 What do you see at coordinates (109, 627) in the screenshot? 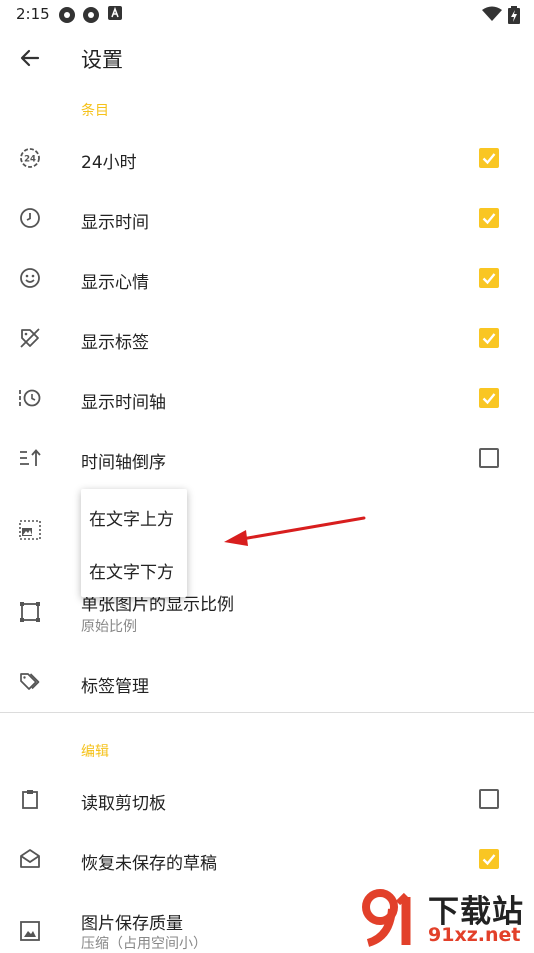
I see `setting-summary: 原始比例` at bounding box center [109, 627].